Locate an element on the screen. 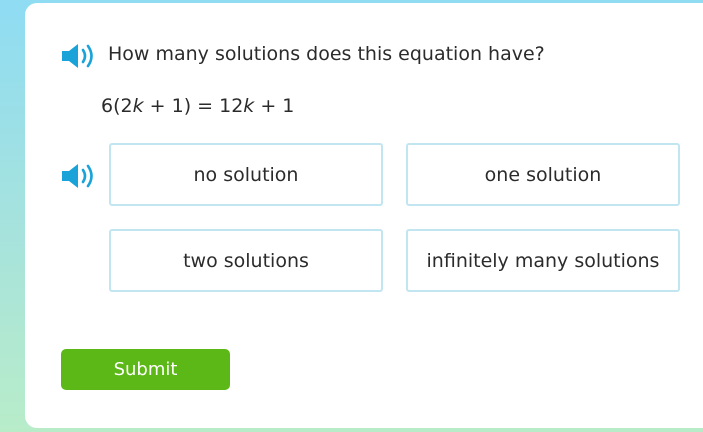 This screenshot has height=432, width=703. equation-part: + 1) = 12 is located at coordinates (193, 106).